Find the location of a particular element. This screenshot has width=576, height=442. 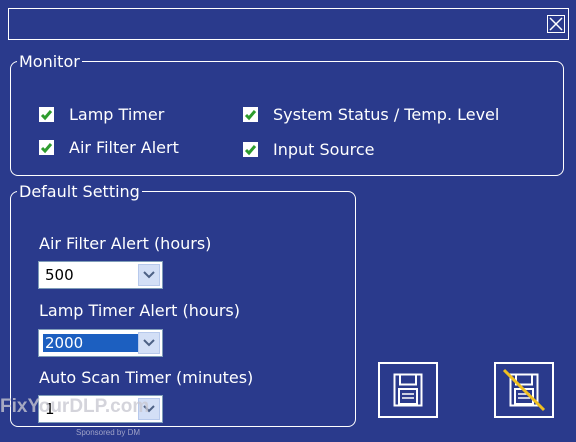

air-filter-alert-label: Air Filter Alert is located at coordinates (124, 147).